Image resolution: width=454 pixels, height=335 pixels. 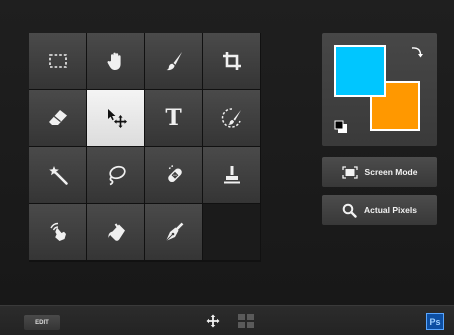 I want to click on swap-colors-icon, so click(x=417, y=52).